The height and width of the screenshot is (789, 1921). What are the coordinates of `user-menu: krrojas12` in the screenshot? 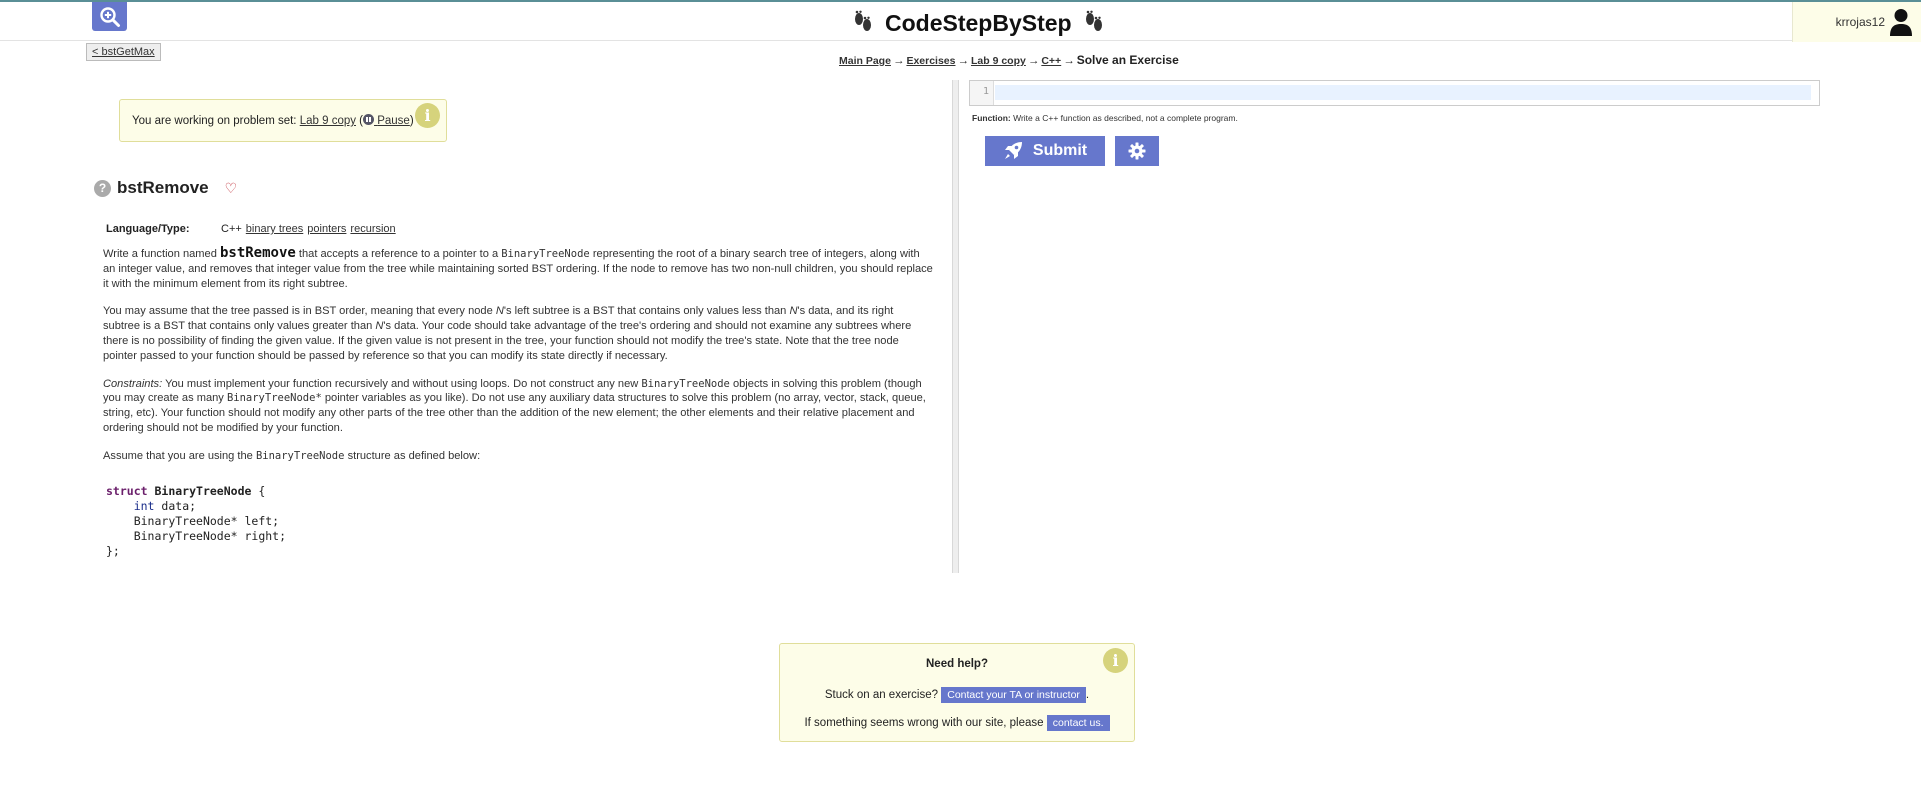 It's located at (1856, 22).